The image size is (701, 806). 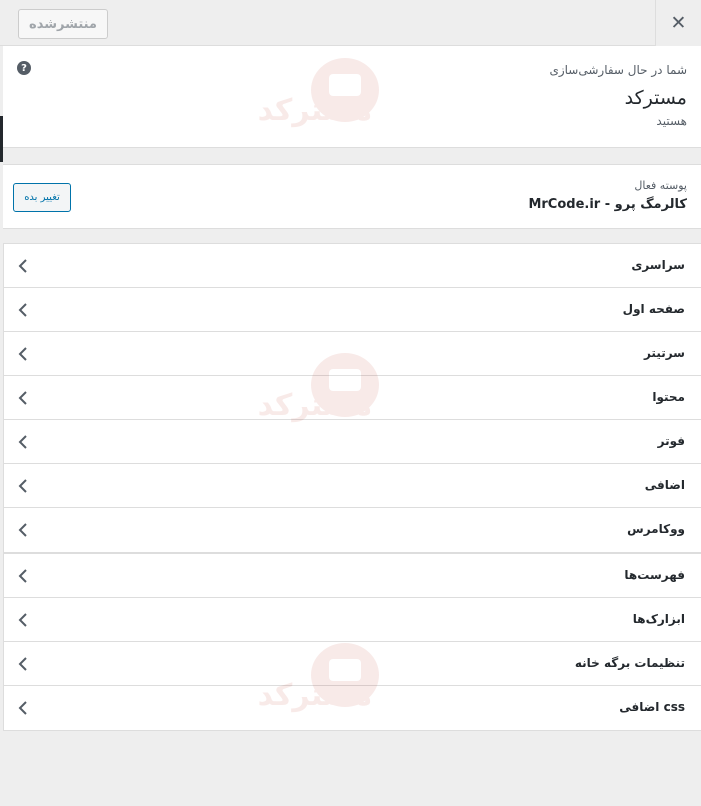 I want to click on section-label: اضافی, so click(x=664, y=485).